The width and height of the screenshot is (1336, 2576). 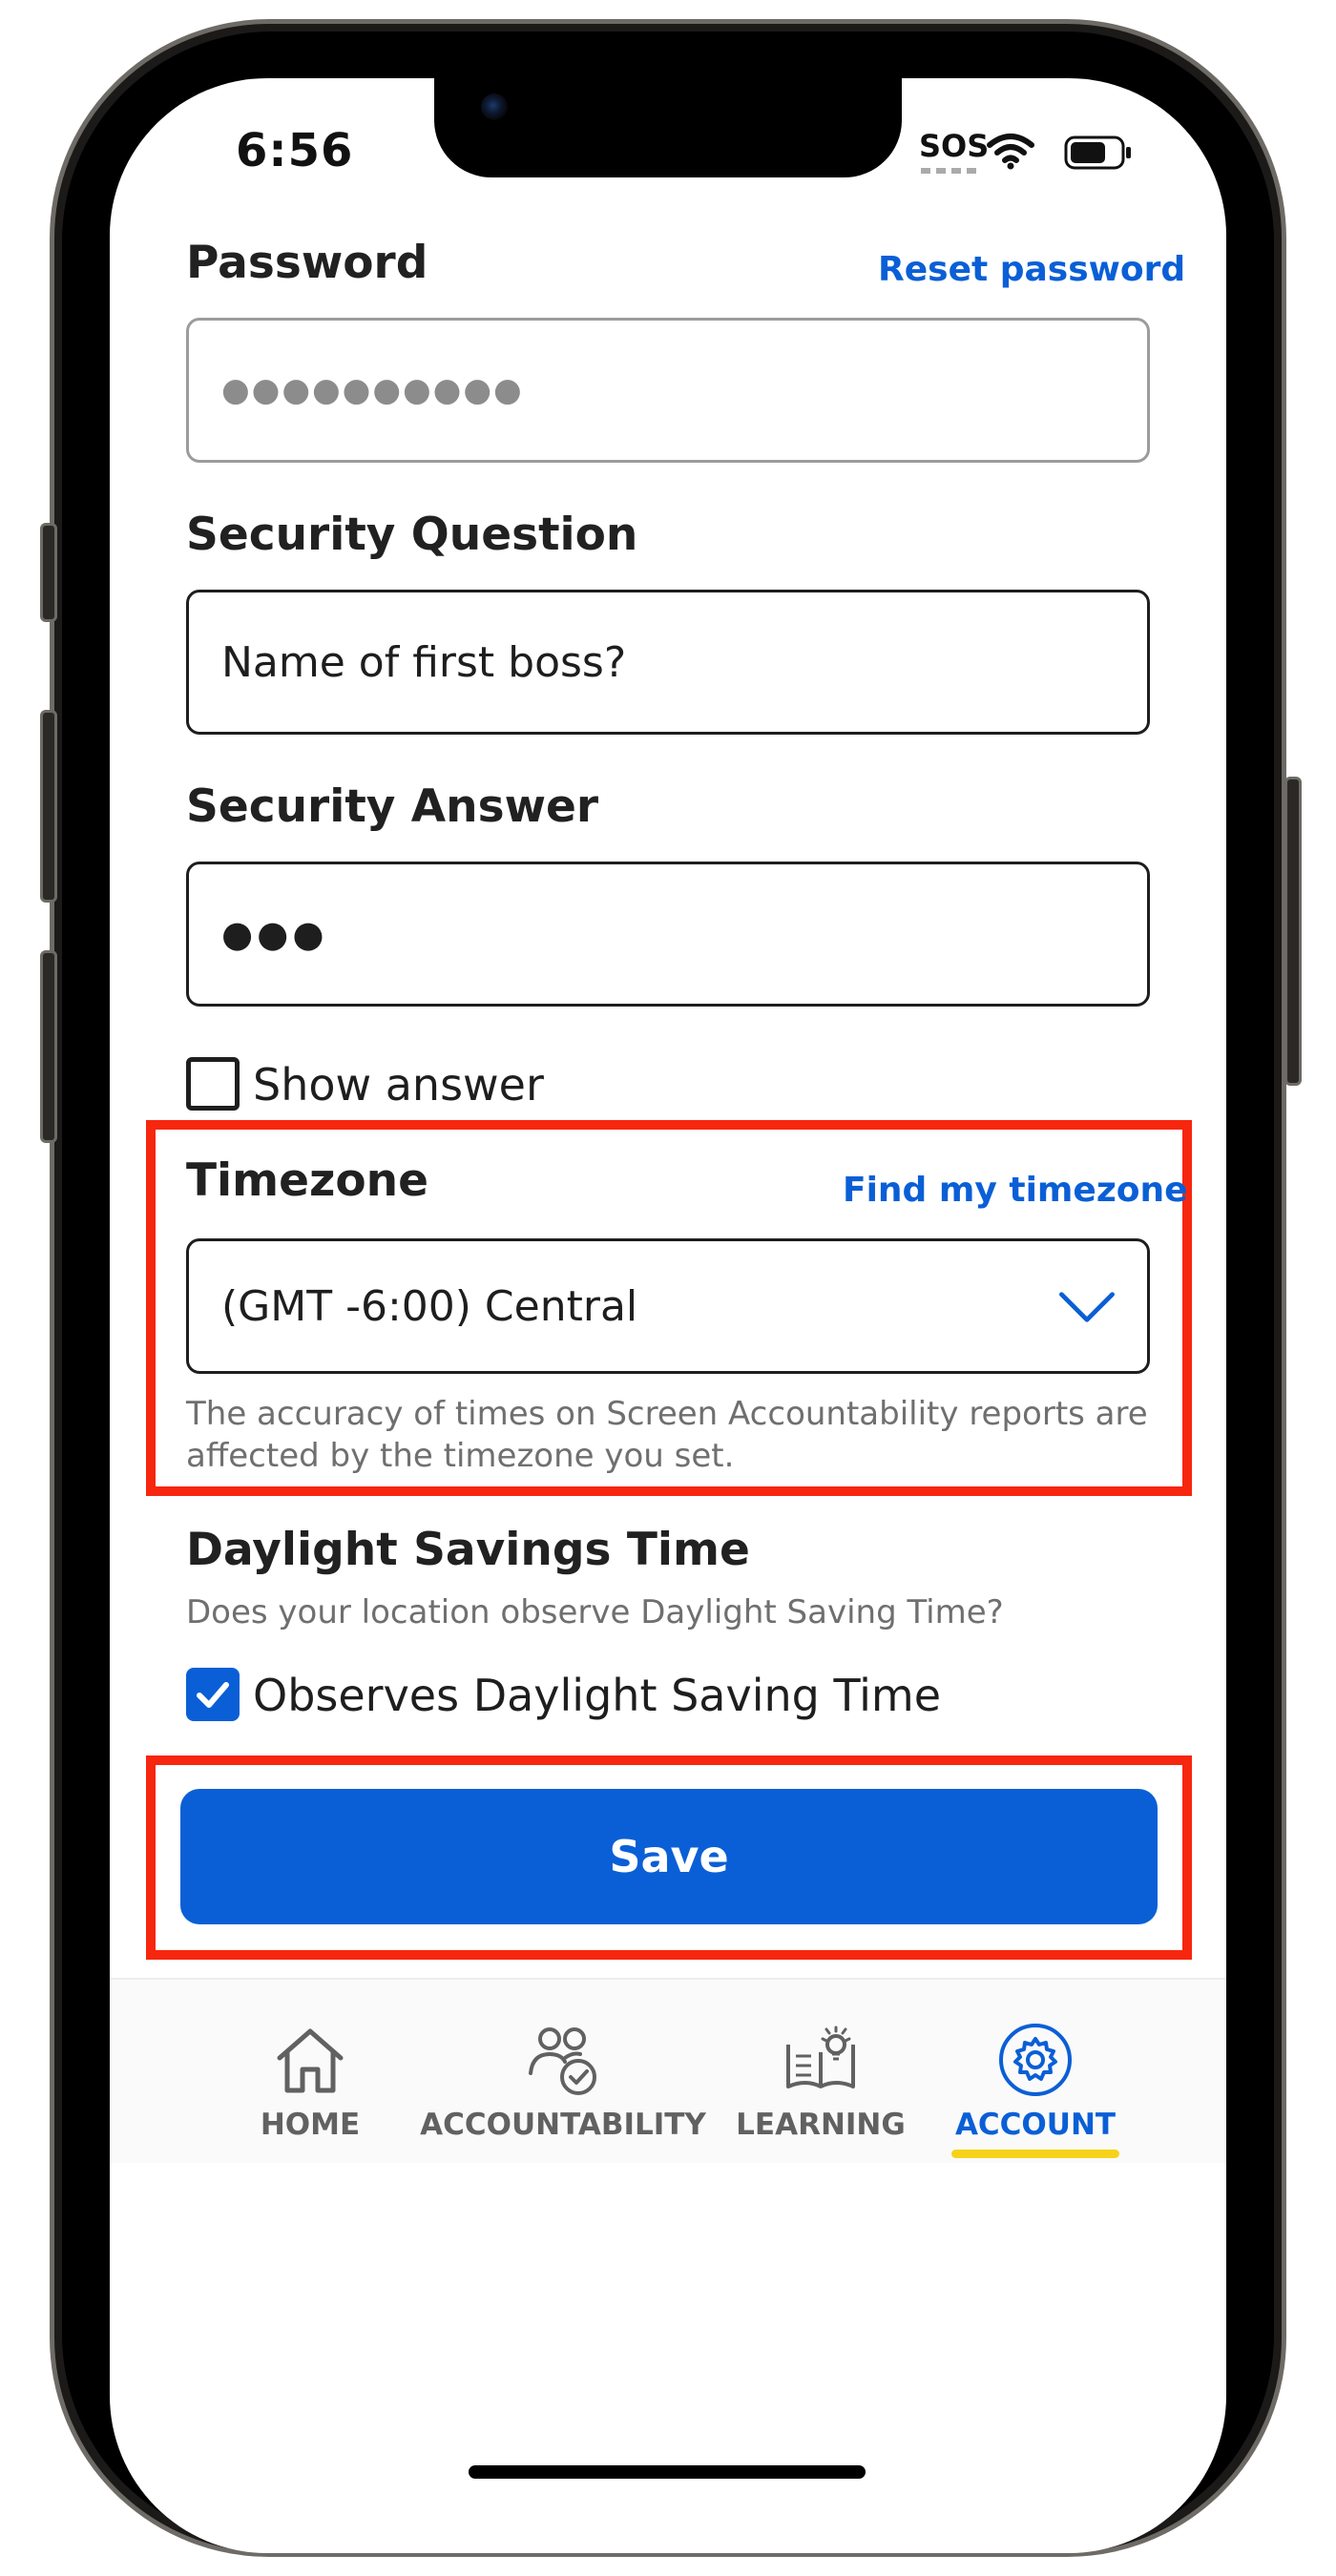 What do you see at coordinates (48, 572) in the screenshot?
I see `mute-switch` at bounding box center [48, 572].